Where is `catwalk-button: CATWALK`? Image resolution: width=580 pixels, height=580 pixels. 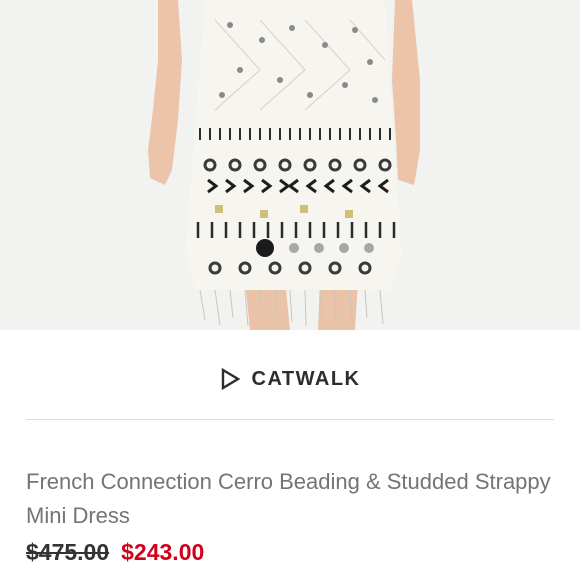
catwalk-button: CATWALK is located at coordinates (290, 379).